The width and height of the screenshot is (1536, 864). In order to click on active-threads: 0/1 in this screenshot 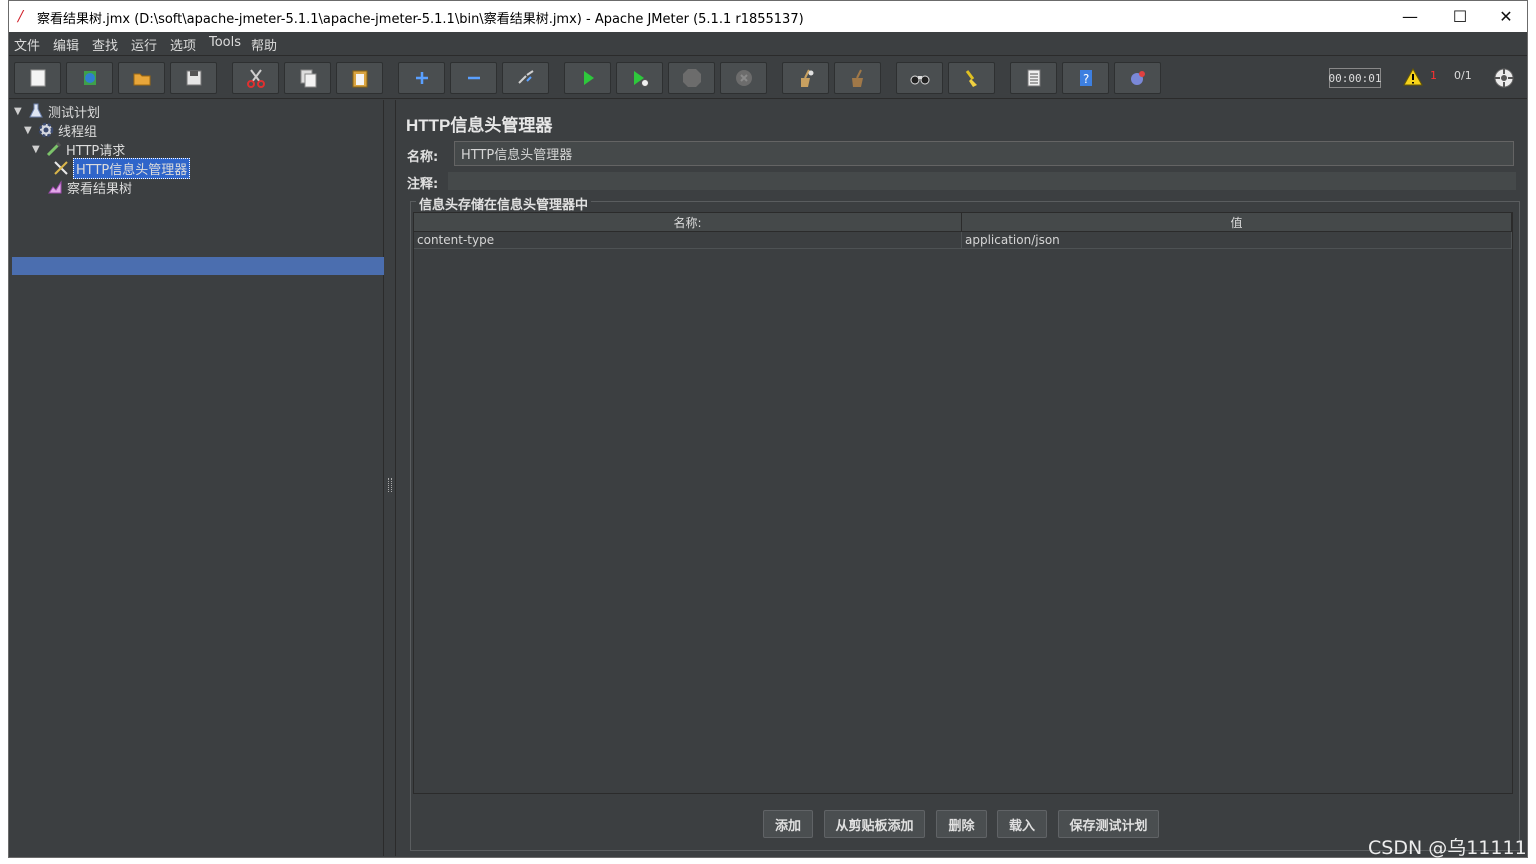, I will do `click(1463, 75)`.